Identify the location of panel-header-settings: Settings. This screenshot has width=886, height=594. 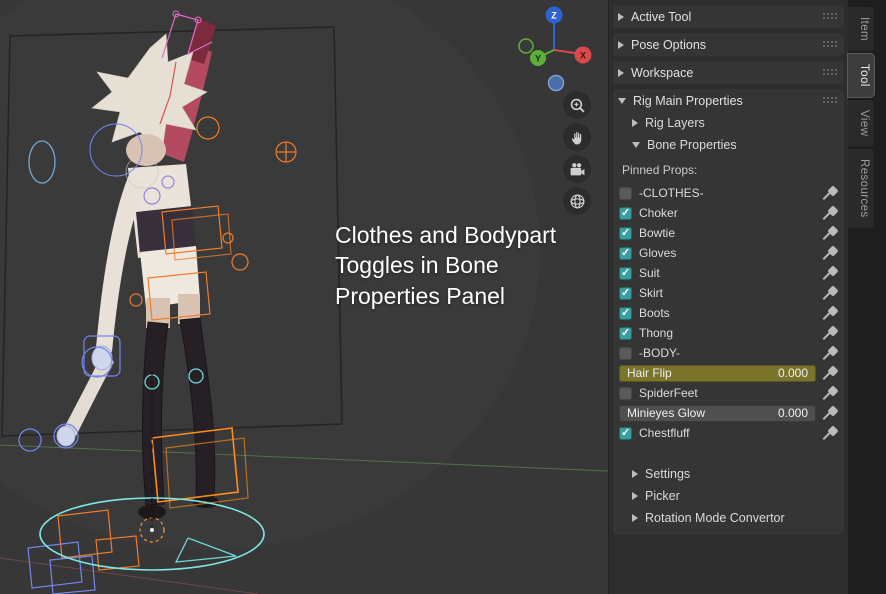
(735, 474).